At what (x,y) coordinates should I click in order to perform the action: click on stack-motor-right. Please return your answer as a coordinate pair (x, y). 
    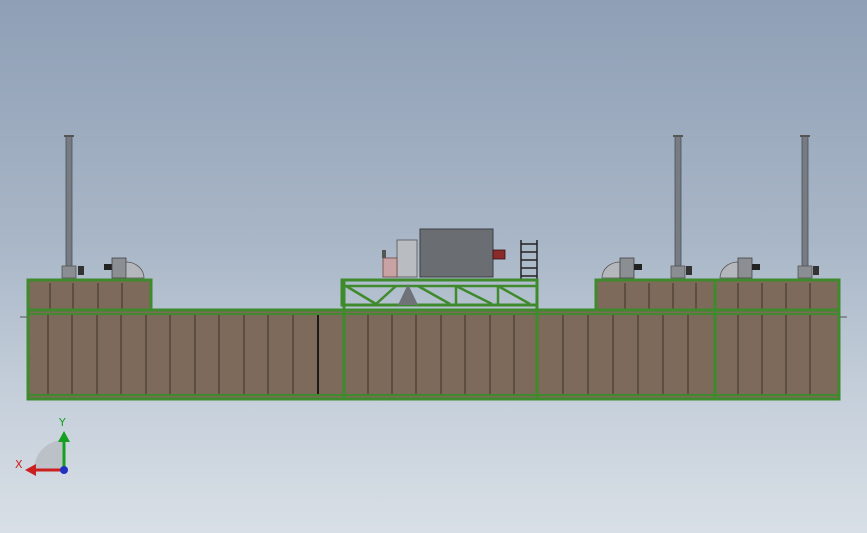
    Looking at the image, I should click on (816, 270).